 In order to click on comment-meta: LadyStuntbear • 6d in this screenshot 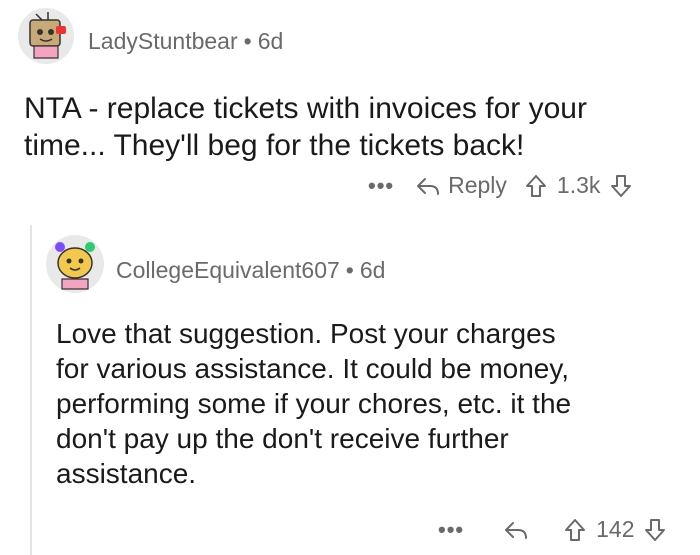, I will do `click(185, 41)`.